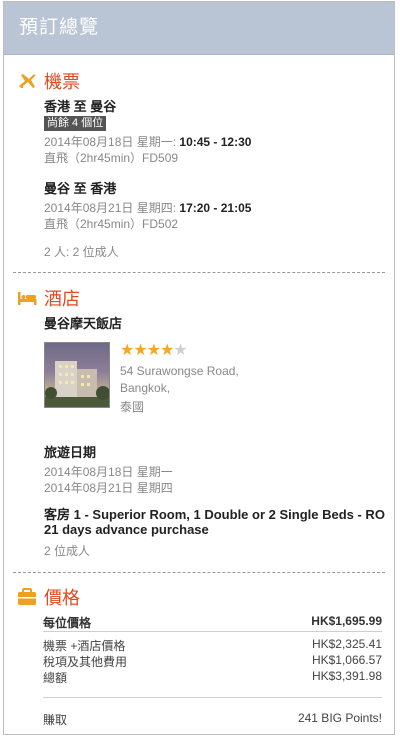  I want to click on hotel-section-title: 酒店, so click(62, 299).